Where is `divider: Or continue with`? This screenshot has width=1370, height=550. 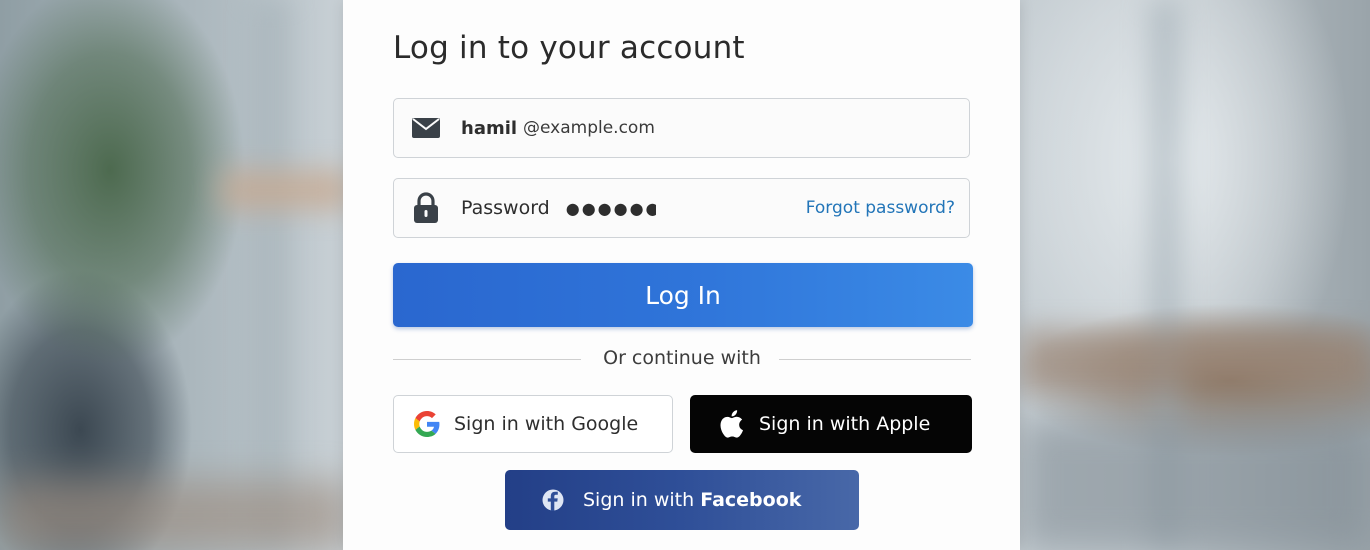
divider: Or continue with is located at coordinates (682, 360).